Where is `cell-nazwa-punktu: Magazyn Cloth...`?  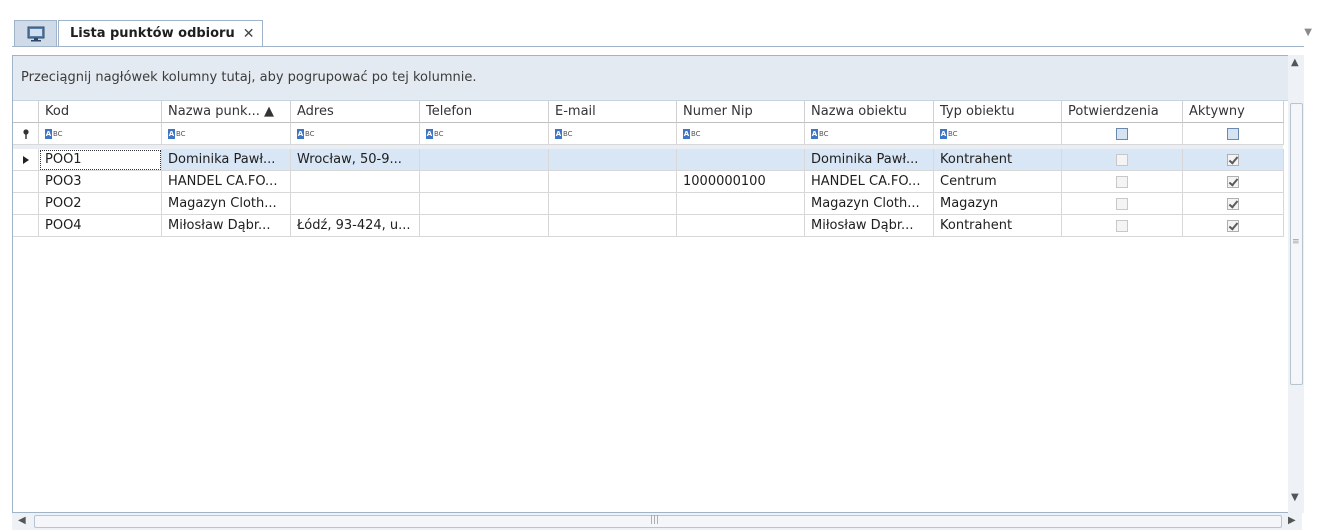 cell-nazwa-punktu: Magazyn Cloth... is located at coordinates (226, 204).